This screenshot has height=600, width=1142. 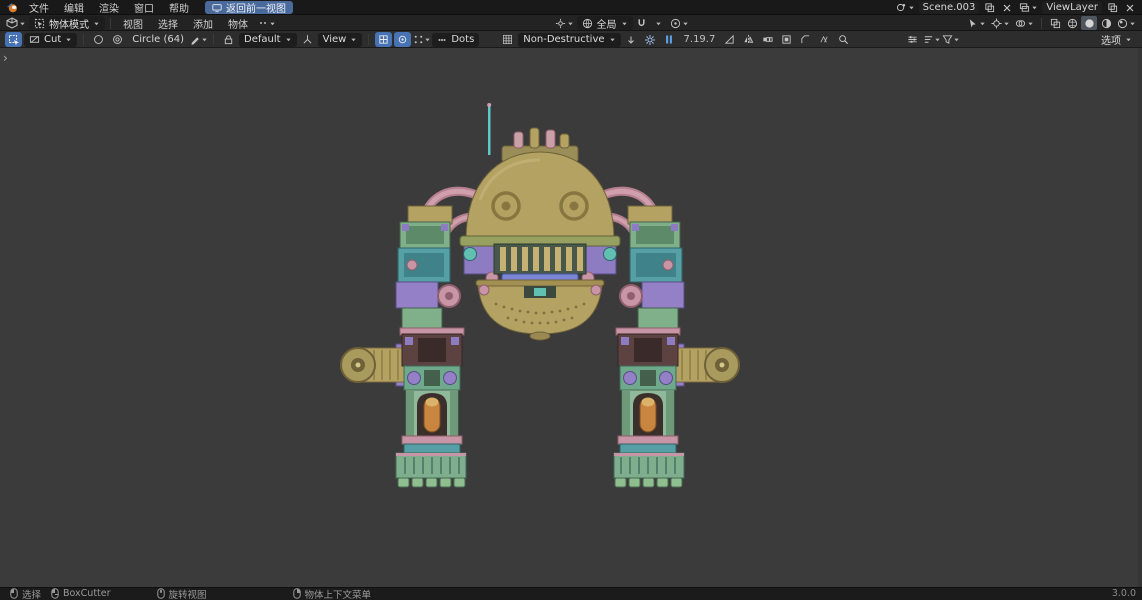 I want to click on knurl-icon, so click(x=824, y=39).